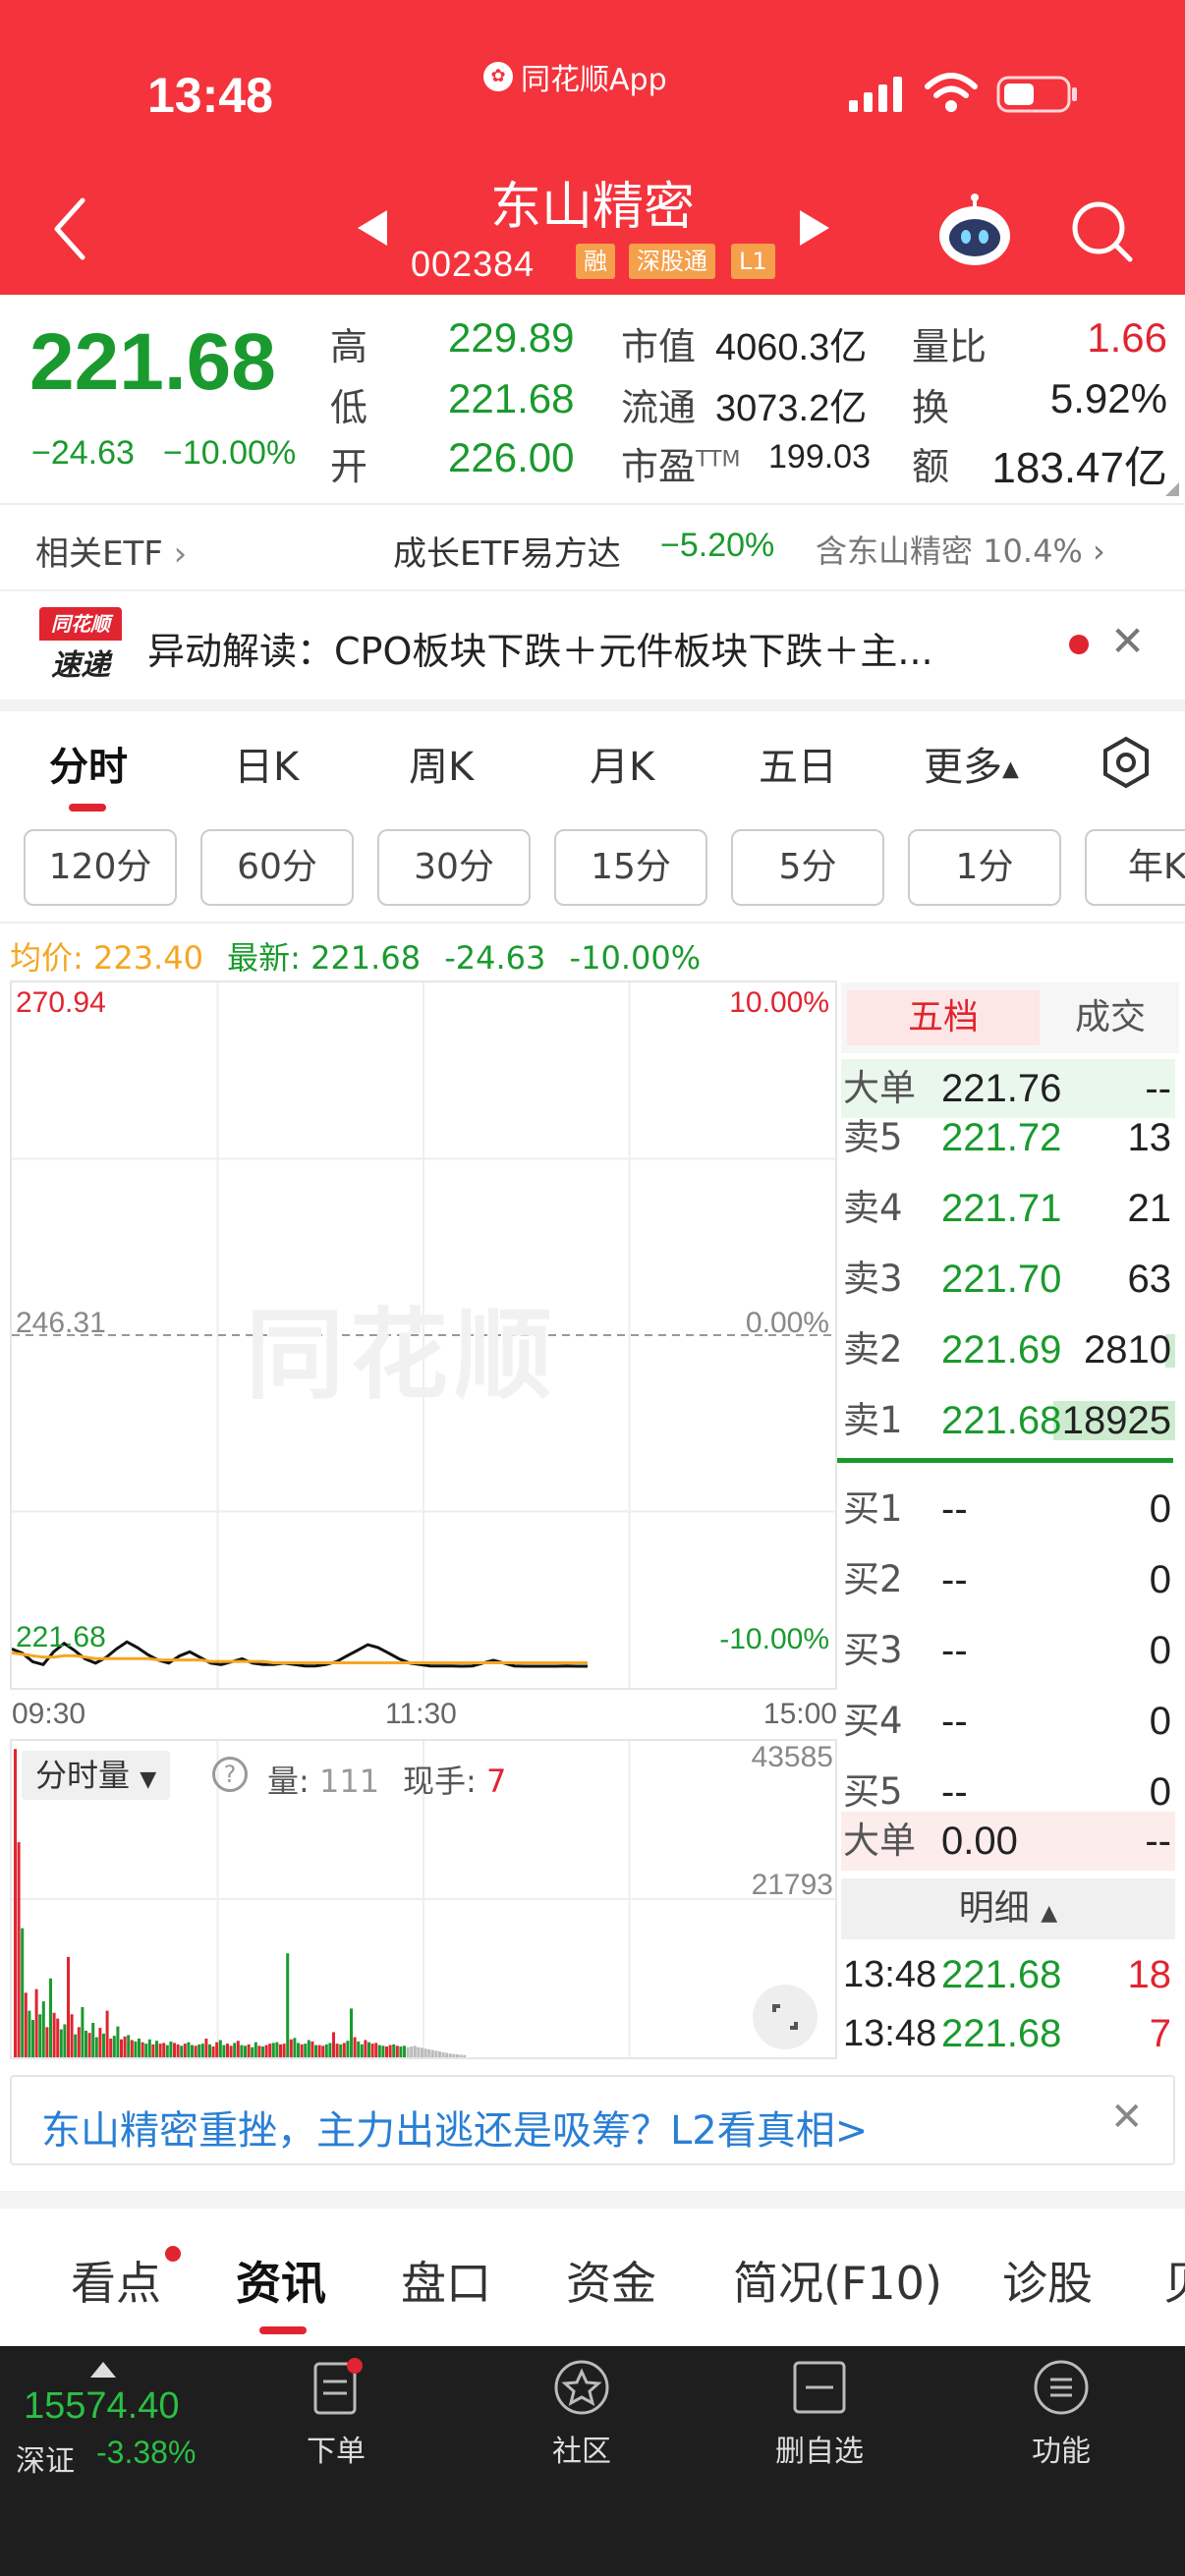 The image size is (1185, 2576). I want to click on tab-diagnosis: 诊股, so click(1048, 2280).